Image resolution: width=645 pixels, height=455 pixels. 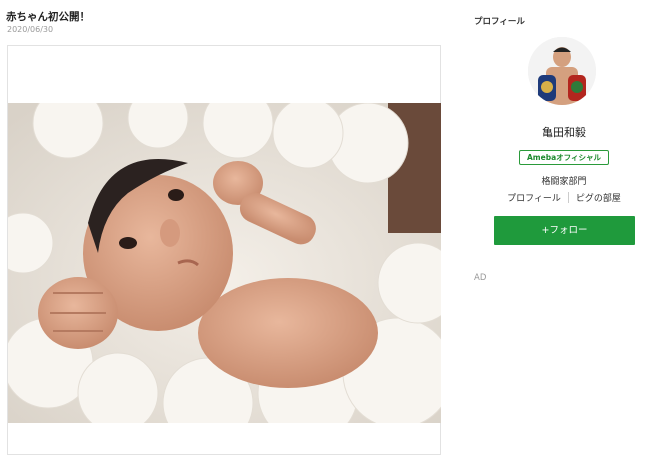 I want to click on profile-category: 格闘家部門, so click(x=564, y=180).